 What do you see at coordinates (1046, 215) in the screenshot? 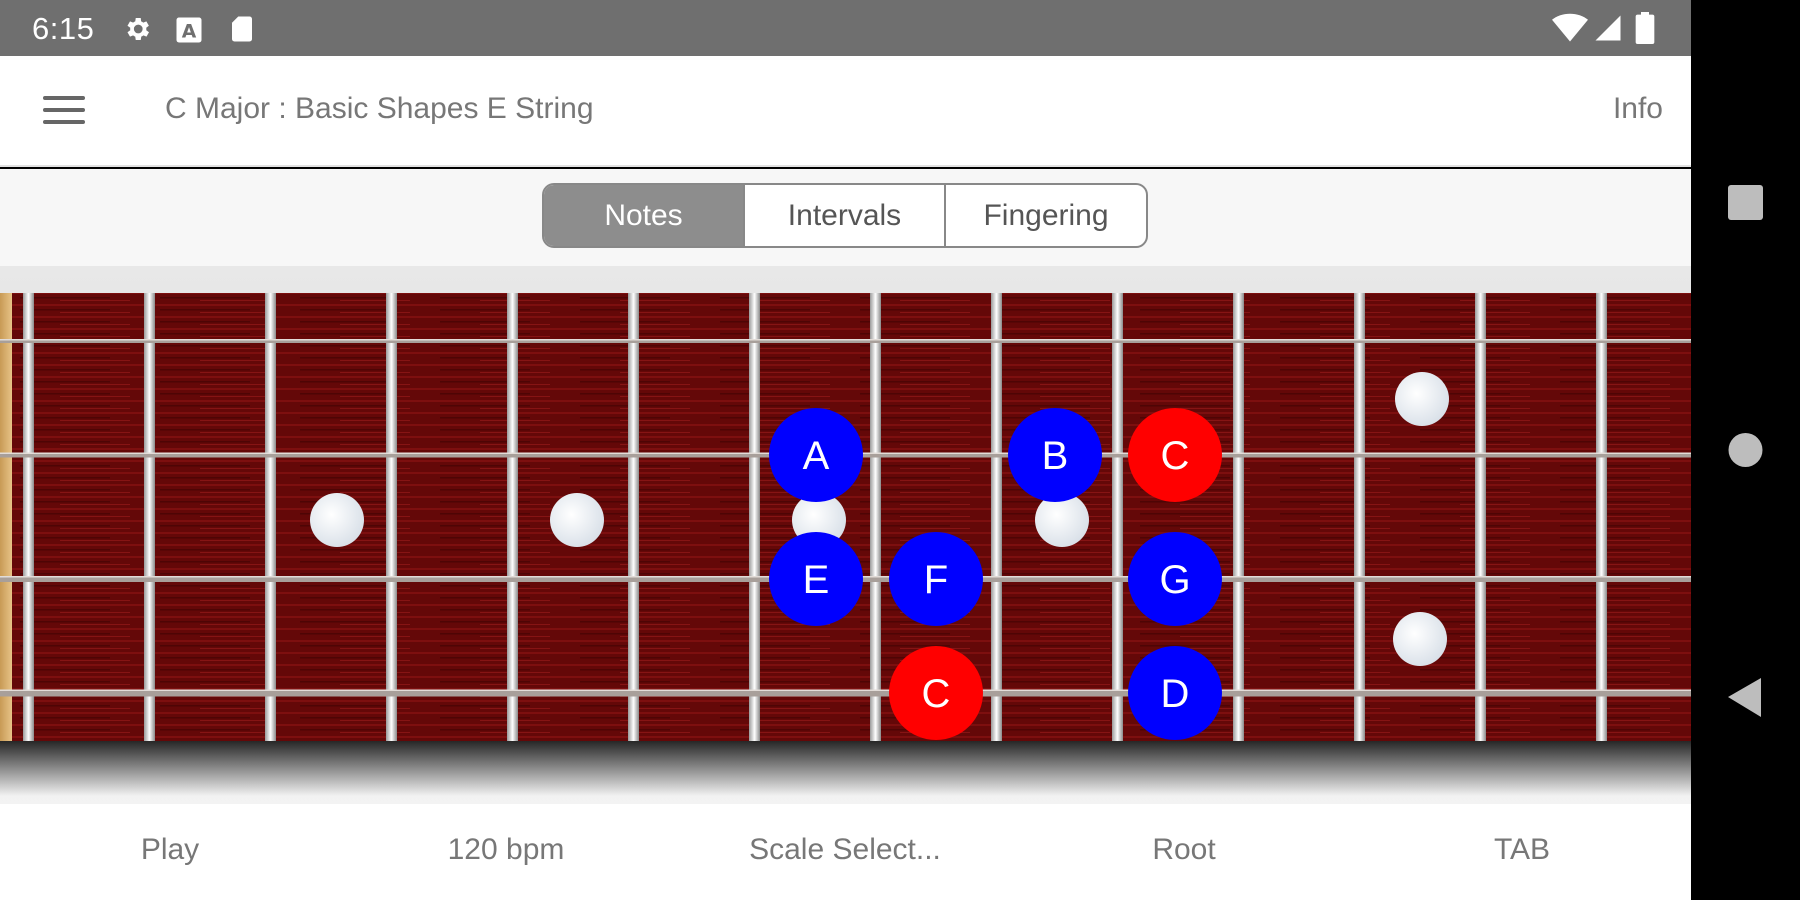
I see `tab-fingering: Fingering` at bounding box center [1046, 215].